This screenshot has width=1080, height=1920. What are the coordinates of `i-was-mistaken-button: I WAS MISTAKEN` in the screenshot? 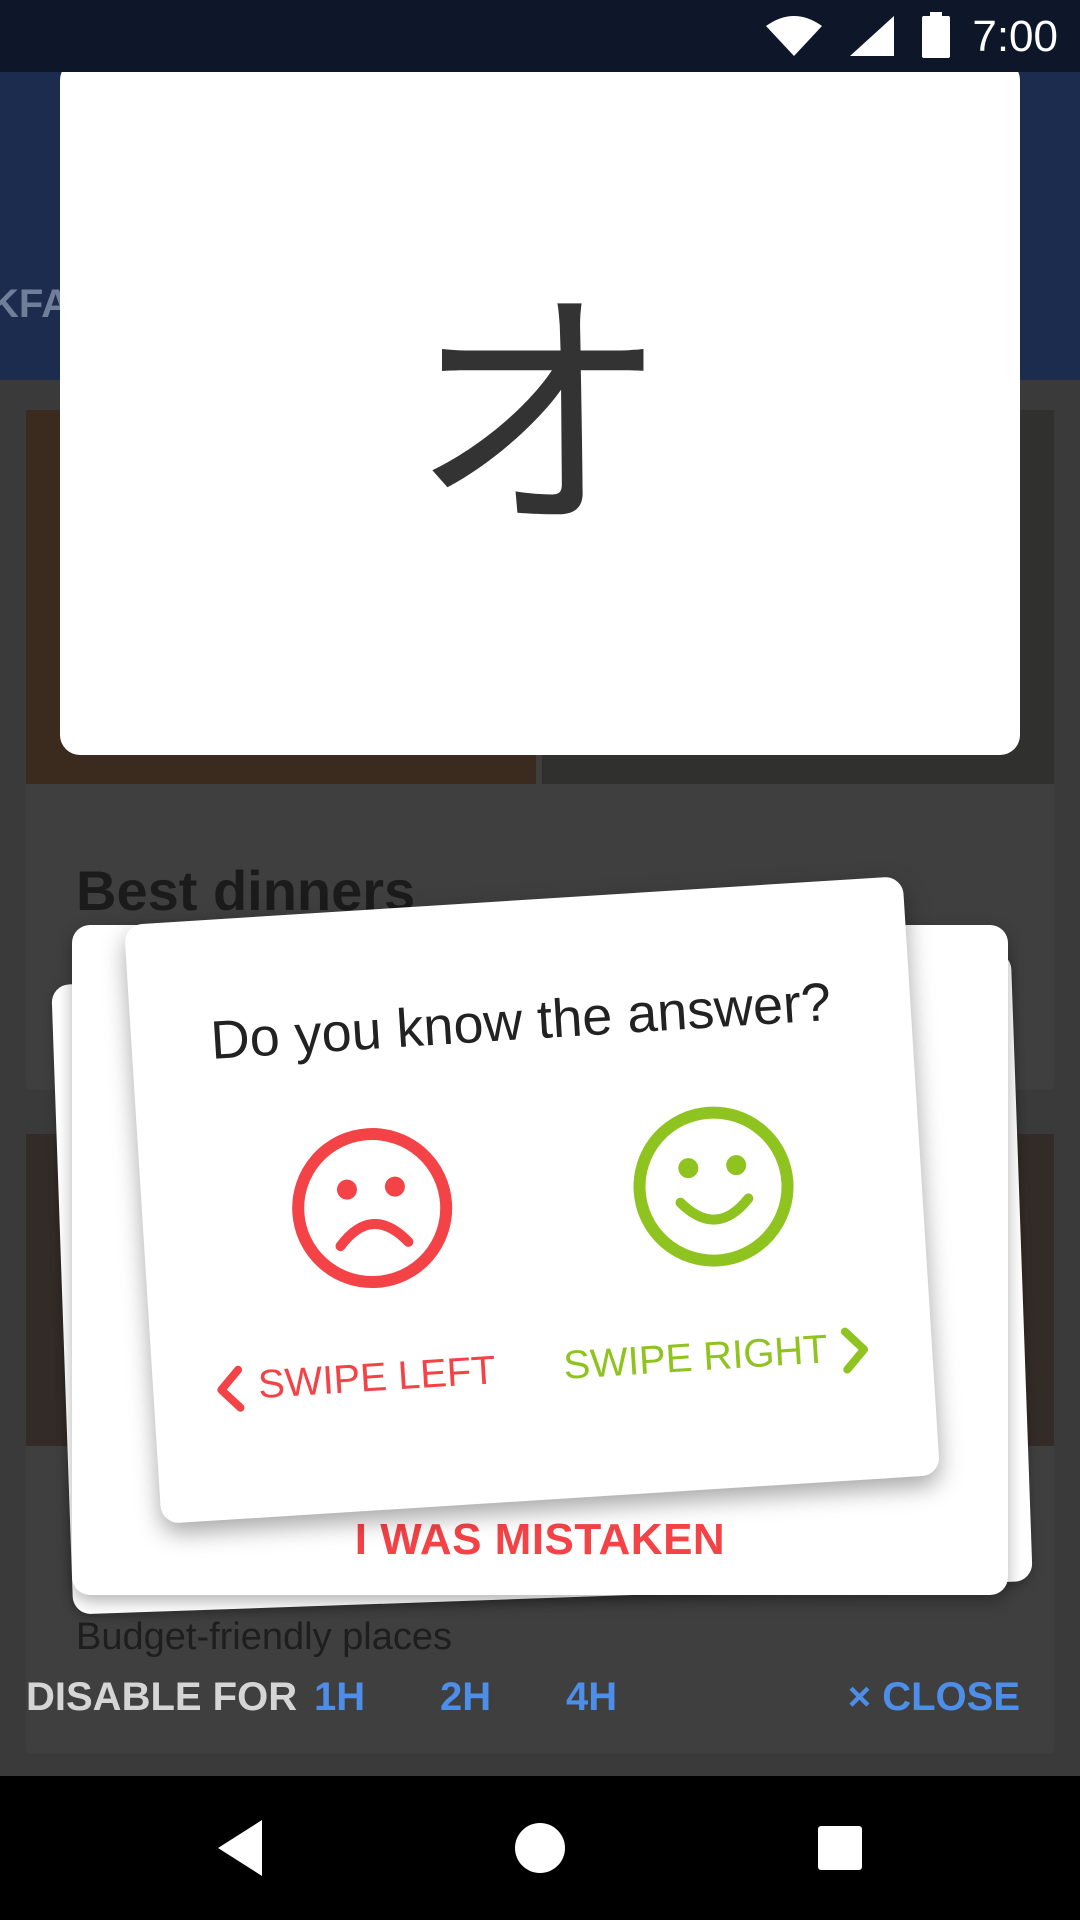 It's located at (540, 1540).